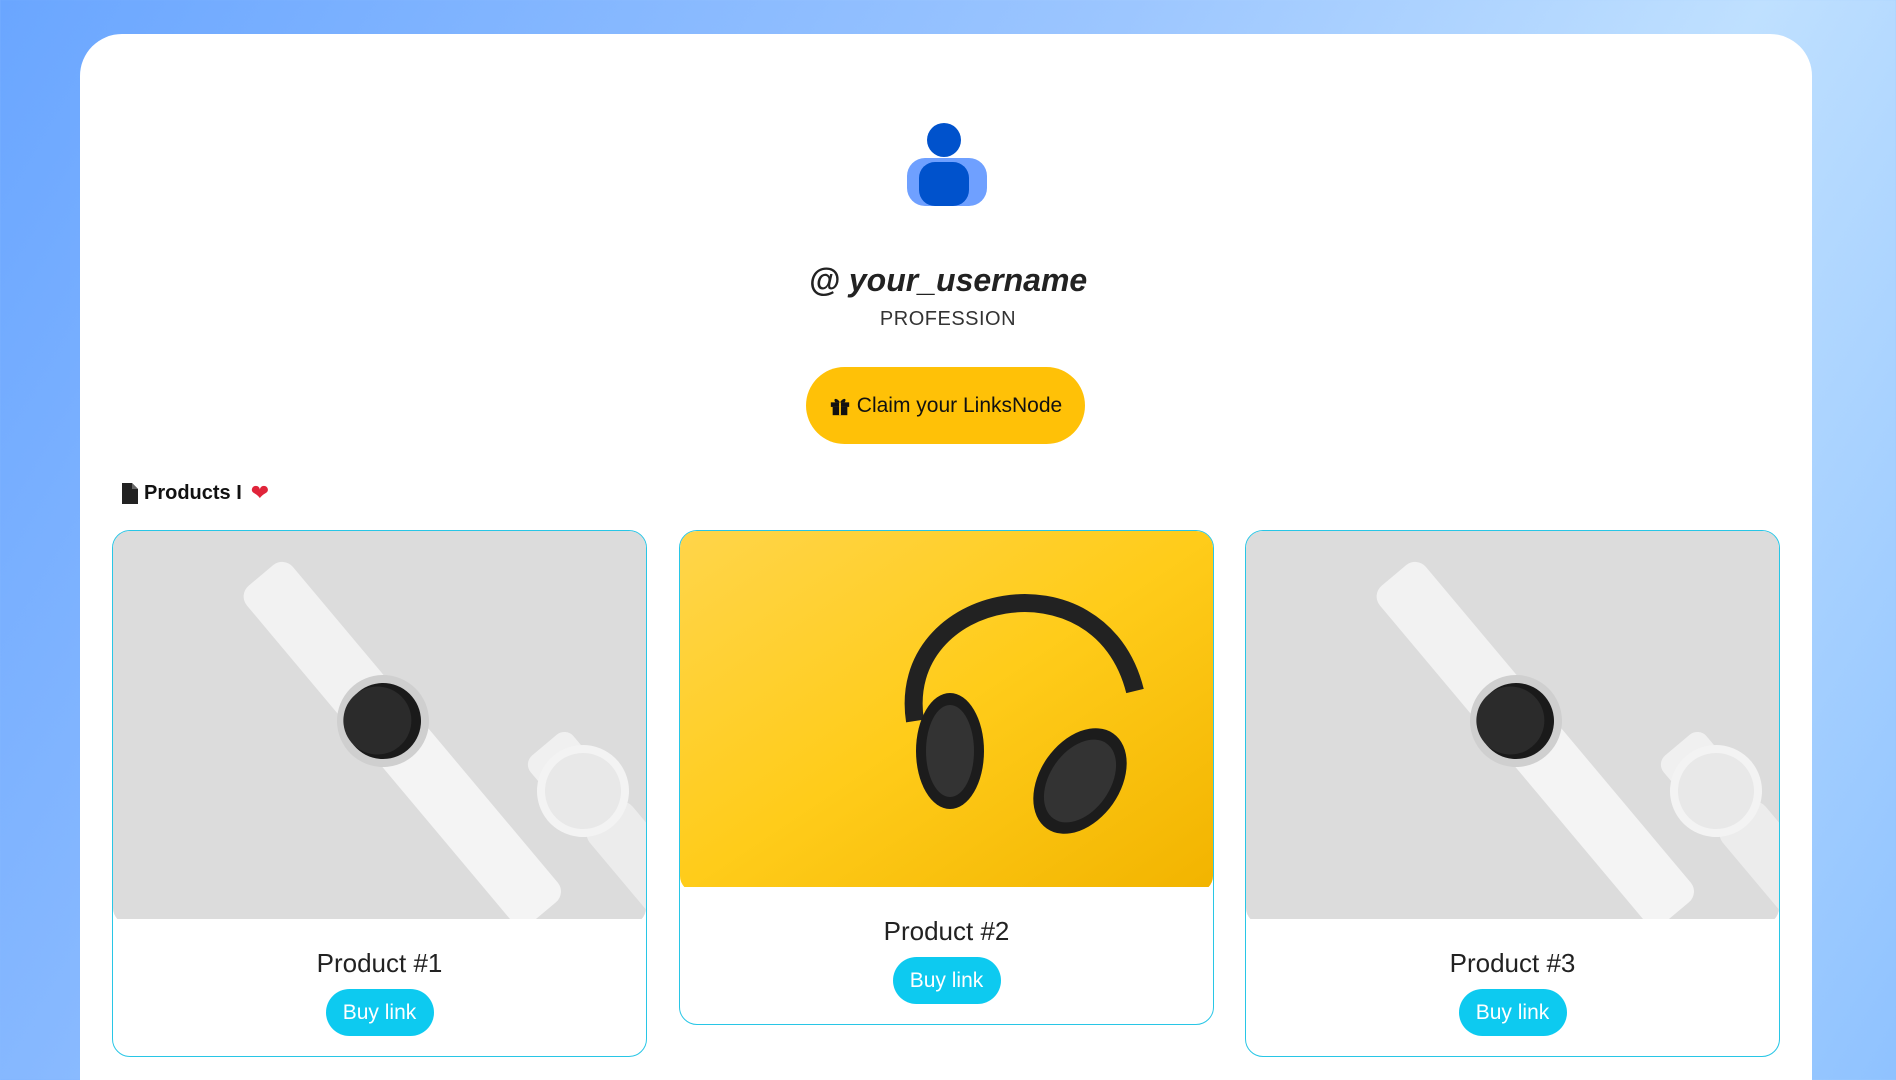  I want to click on section-heading: Products I ❤, so click(195, 493).